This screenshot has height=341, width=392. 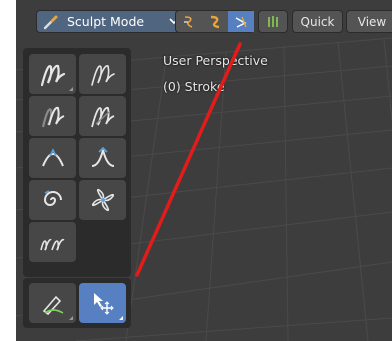 I want to click on view-label: View, so click(x=372, y=21).